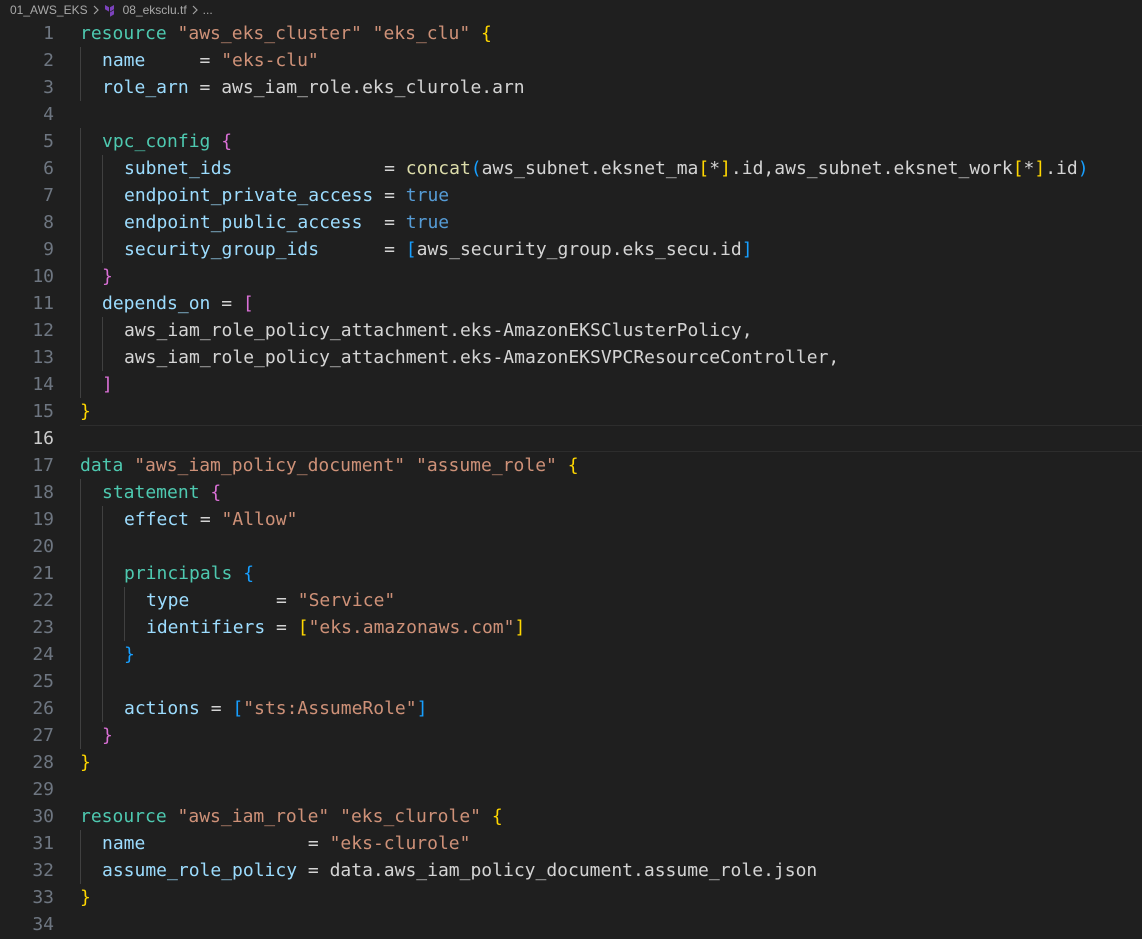 Image resolution: width=1142 pixels, height=939 pixels. Describe the element at coordinates (259, 519) in the screenshot. I see `code-token: "Allow"` at that location.